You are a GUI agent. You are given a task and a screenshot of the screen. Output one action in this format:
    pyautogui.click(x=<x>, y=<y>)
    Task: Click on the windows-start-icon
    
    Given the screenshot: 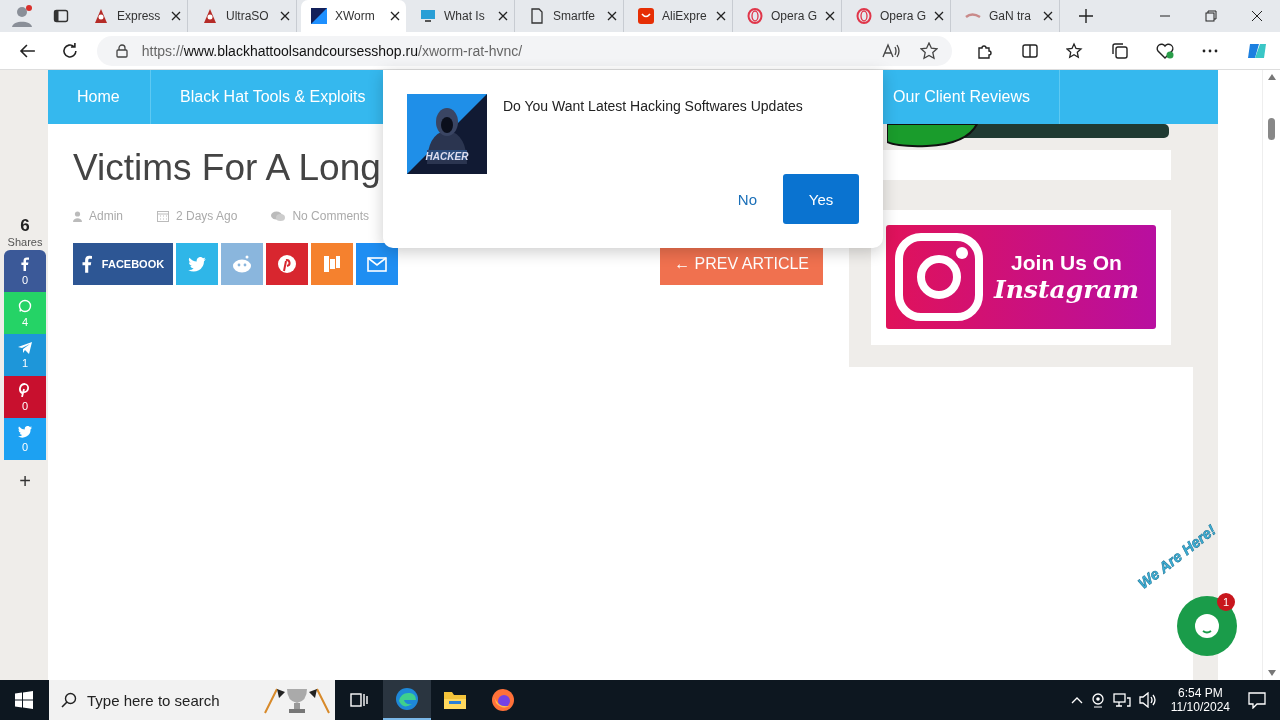 What is the action you would take?
    pyautogui.click(x=24, y=700)
    